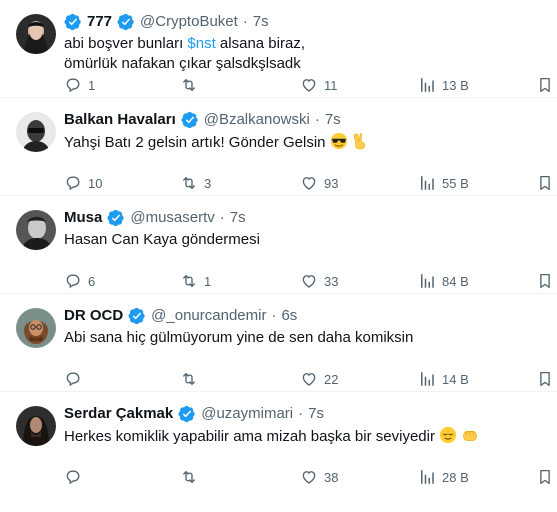 The width and height of the screenshot is (557, 512). I want to click on reply-button: 6, so click(79, 281).